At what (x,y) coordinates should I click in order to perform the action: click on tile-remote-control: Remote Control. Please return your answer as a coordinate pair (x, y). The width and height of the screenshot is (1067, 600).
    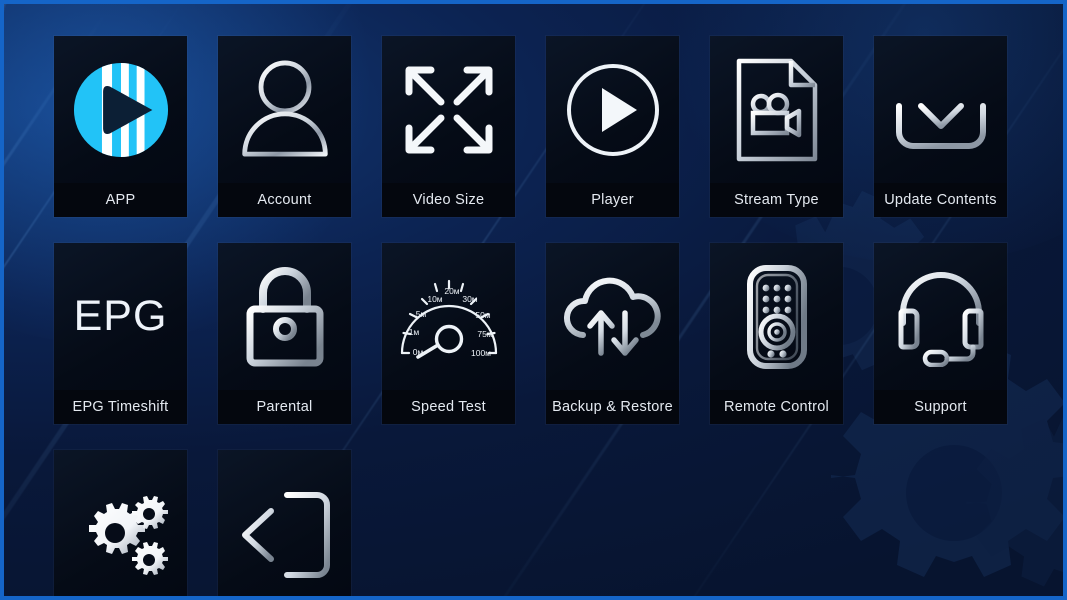
    Looking at the image, I should click on (776, 333).